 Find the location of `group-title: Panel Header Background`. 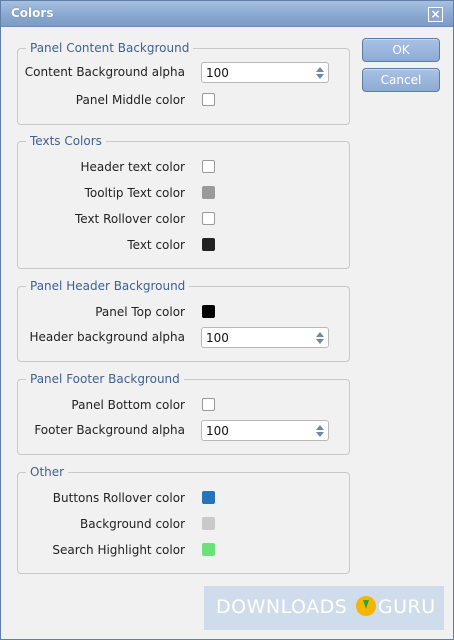

group-title: Panel Header Background is located at coordinates (108, 286).